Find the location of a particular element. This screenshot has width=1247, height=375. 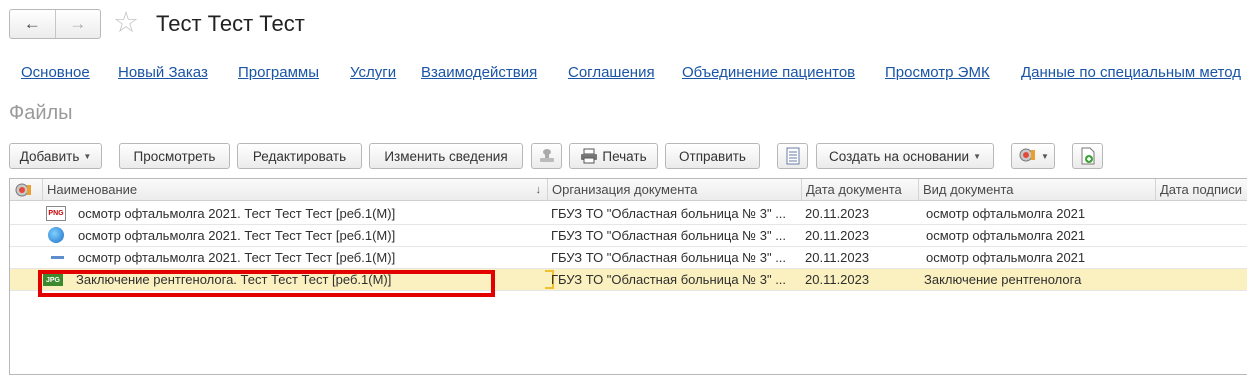

link-special-methods: Данные по специальным метод is located at coordinates (1131, 72).